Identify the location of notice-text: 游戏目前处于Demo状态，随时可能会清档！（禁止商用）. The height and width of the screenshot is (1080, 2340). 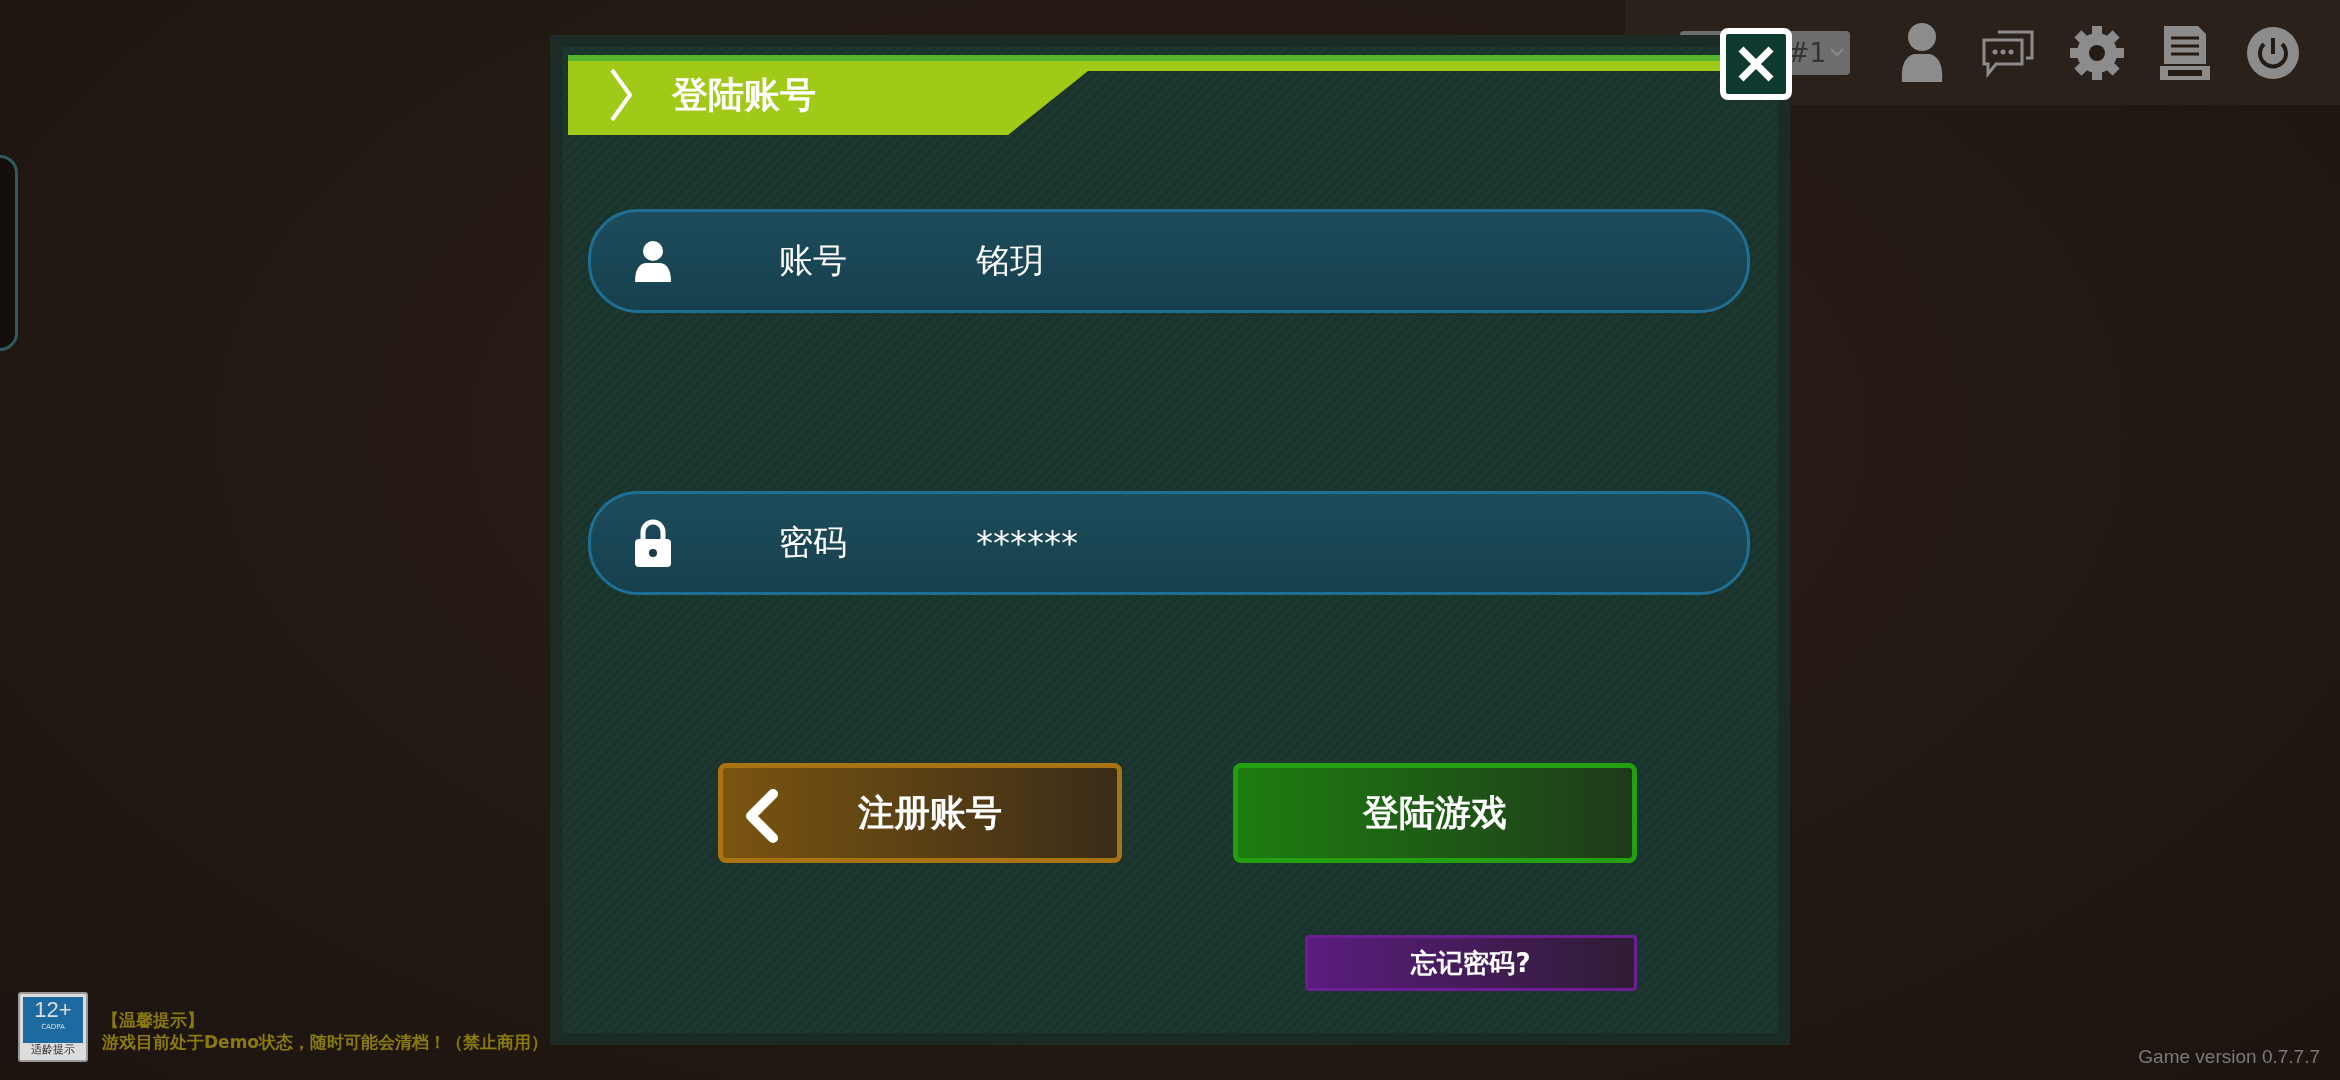
(325, 1042).